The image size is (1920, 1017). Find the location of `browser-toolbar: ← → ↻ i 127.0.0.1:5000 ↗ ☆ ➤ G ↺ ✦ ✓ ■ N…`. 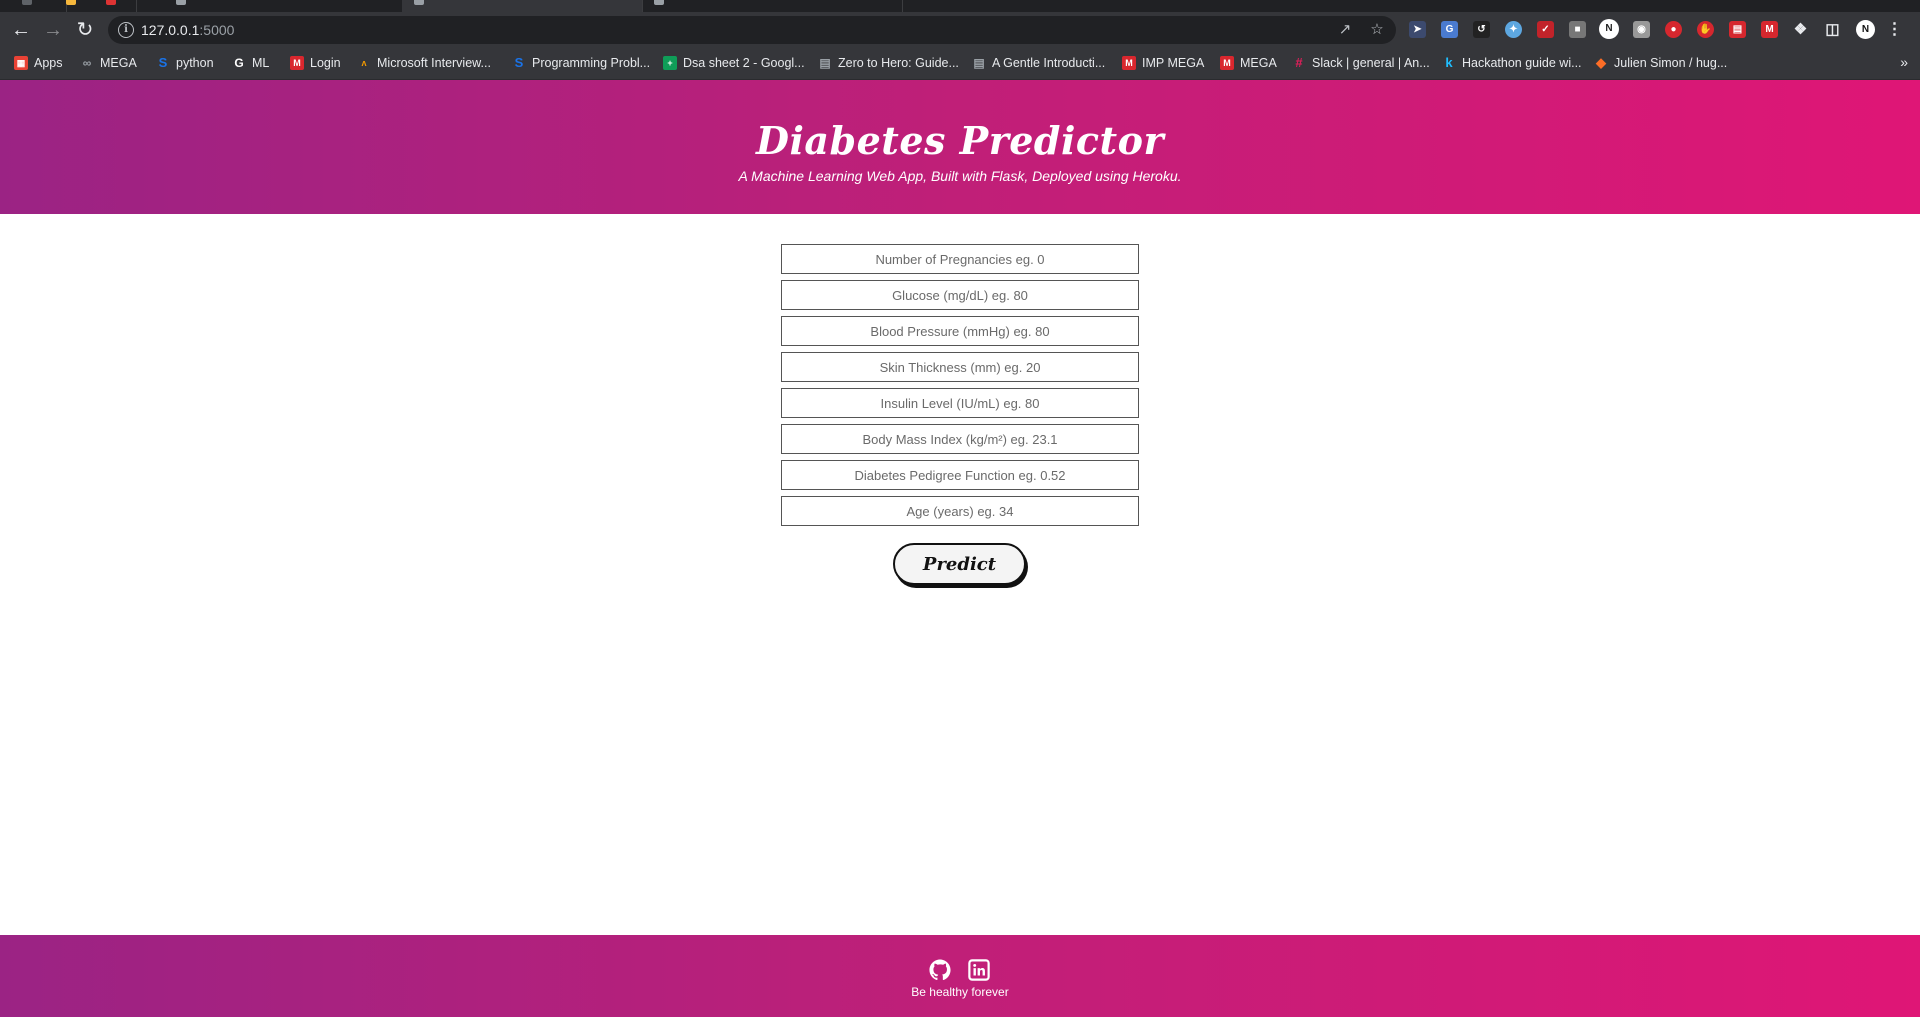

browser-toolbar: ← → ↻ i 127.0.0.1:5000 ↗ ☆ ➤ G ↺ ✦ ✓ ■ N… is located at coordinates (960, 30).